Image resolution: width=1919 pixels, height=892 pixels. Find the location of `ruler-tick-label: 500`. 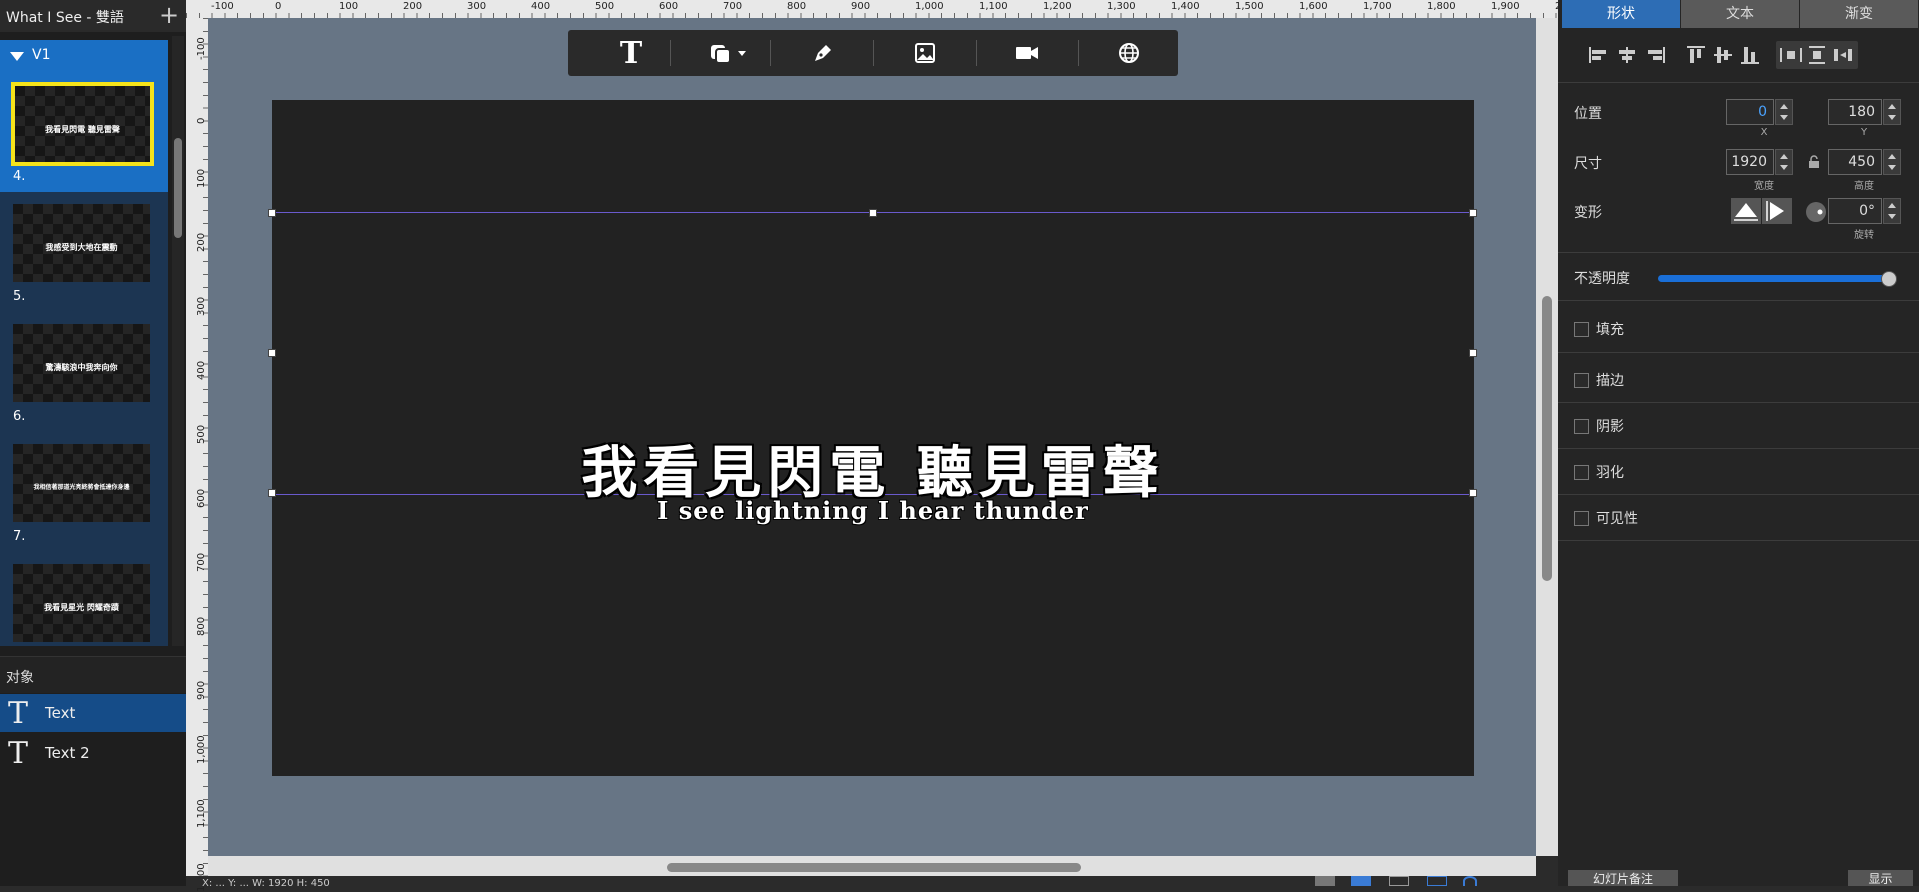

ruler-tick-label: 500 is located at coordinates (201, 434).